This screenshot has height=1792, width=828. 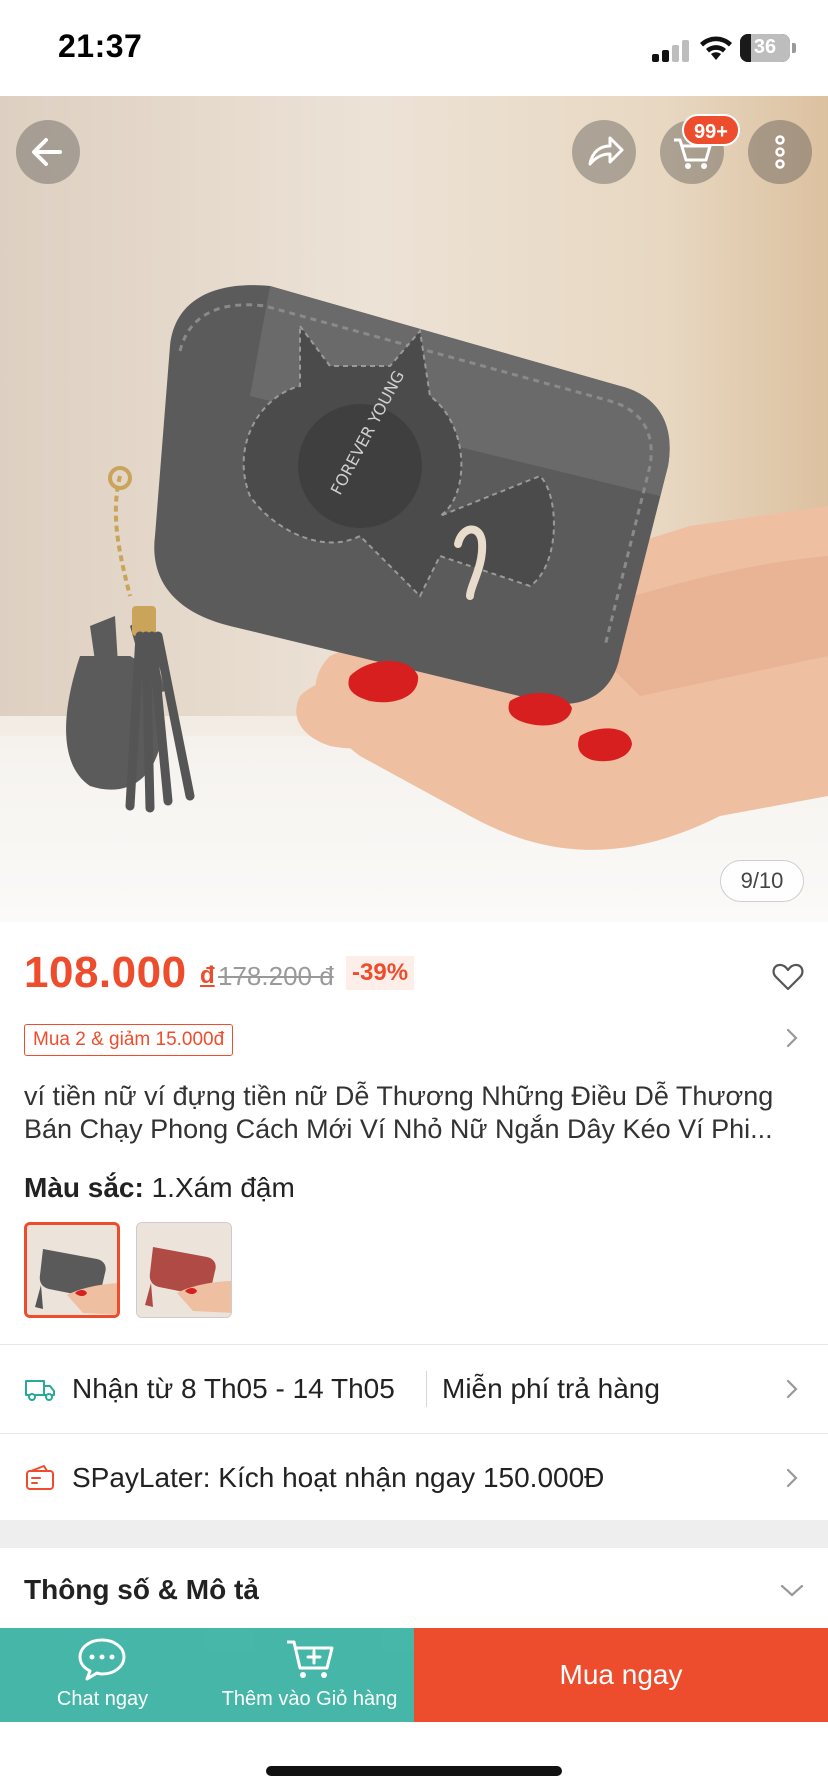 What do you see at coordinates (105, 972) in the screenshot?
I see `current-price: 108.000` at bounding box center [105, 972].